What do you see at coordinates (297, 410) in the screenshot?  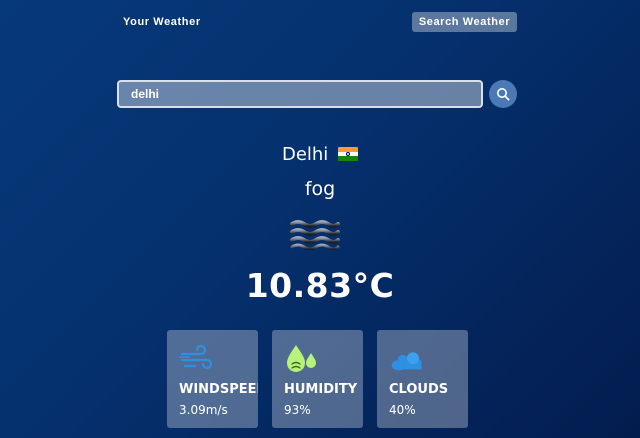 I see `humidity-value: 93%` at bounding box center [297, 410].